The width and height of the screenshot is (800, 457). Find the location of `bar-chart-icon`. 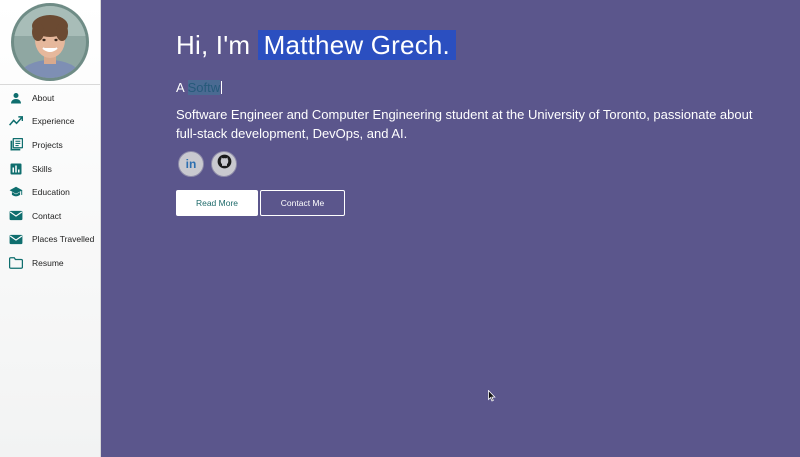

bar-chart-icon is located at coordinates (16, 169).